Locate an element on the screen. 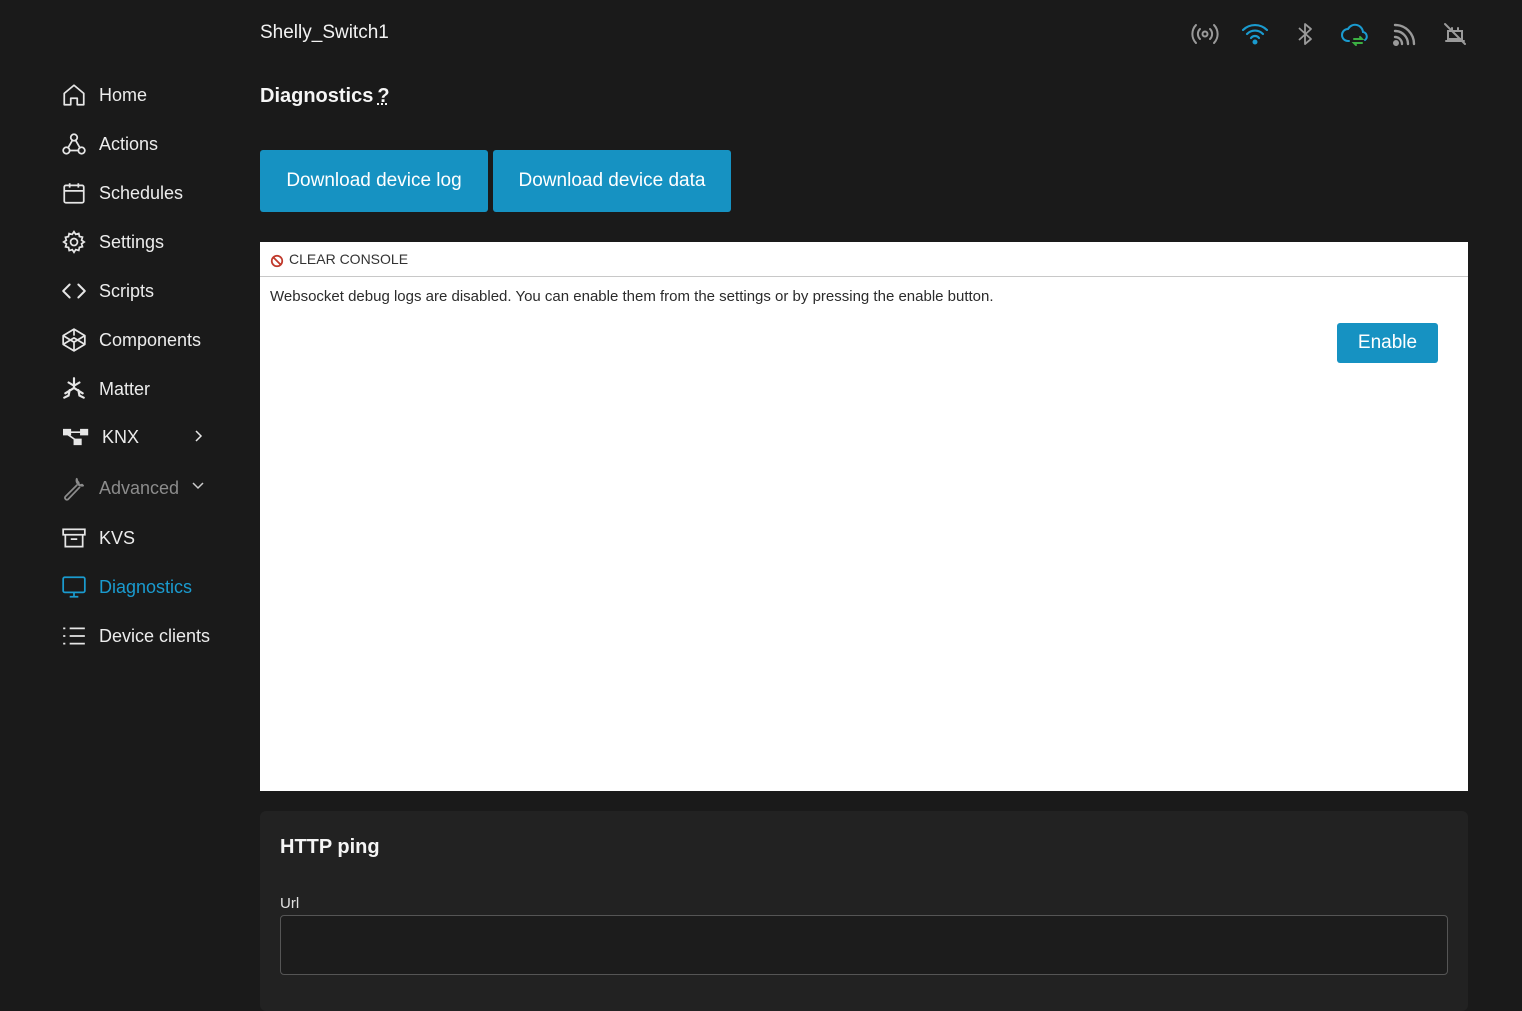 The height and width of the screenshot is (1011, 1522). cloud-sync-icon is located at coordinates (1355, 34).